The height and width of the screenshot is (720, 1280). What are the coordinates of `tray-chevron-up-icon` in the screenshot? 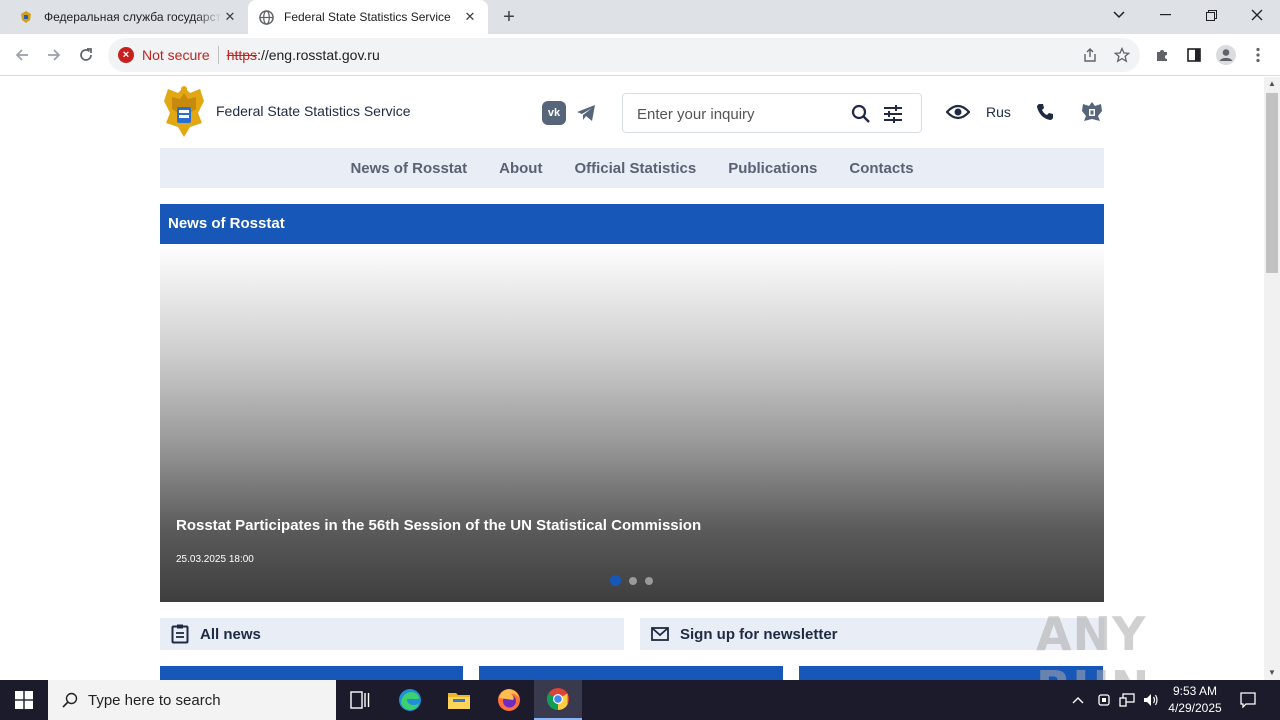 It's located at (1078, 700).